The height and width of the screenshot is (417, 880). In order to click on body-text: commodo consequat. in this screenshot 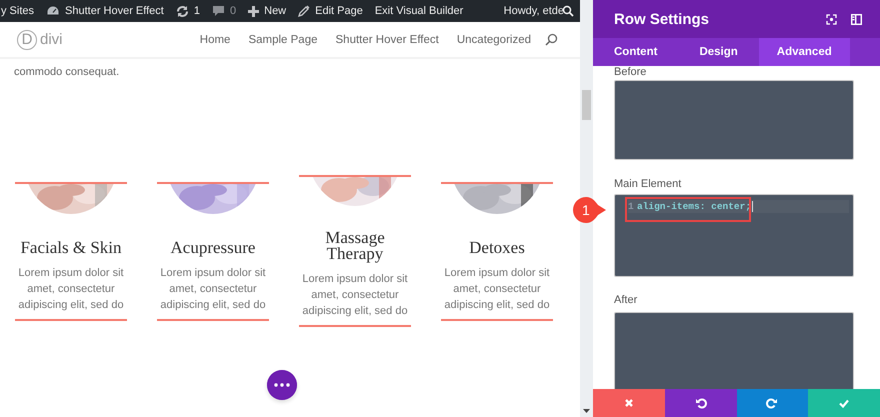, I will do `click(66, 72)`.